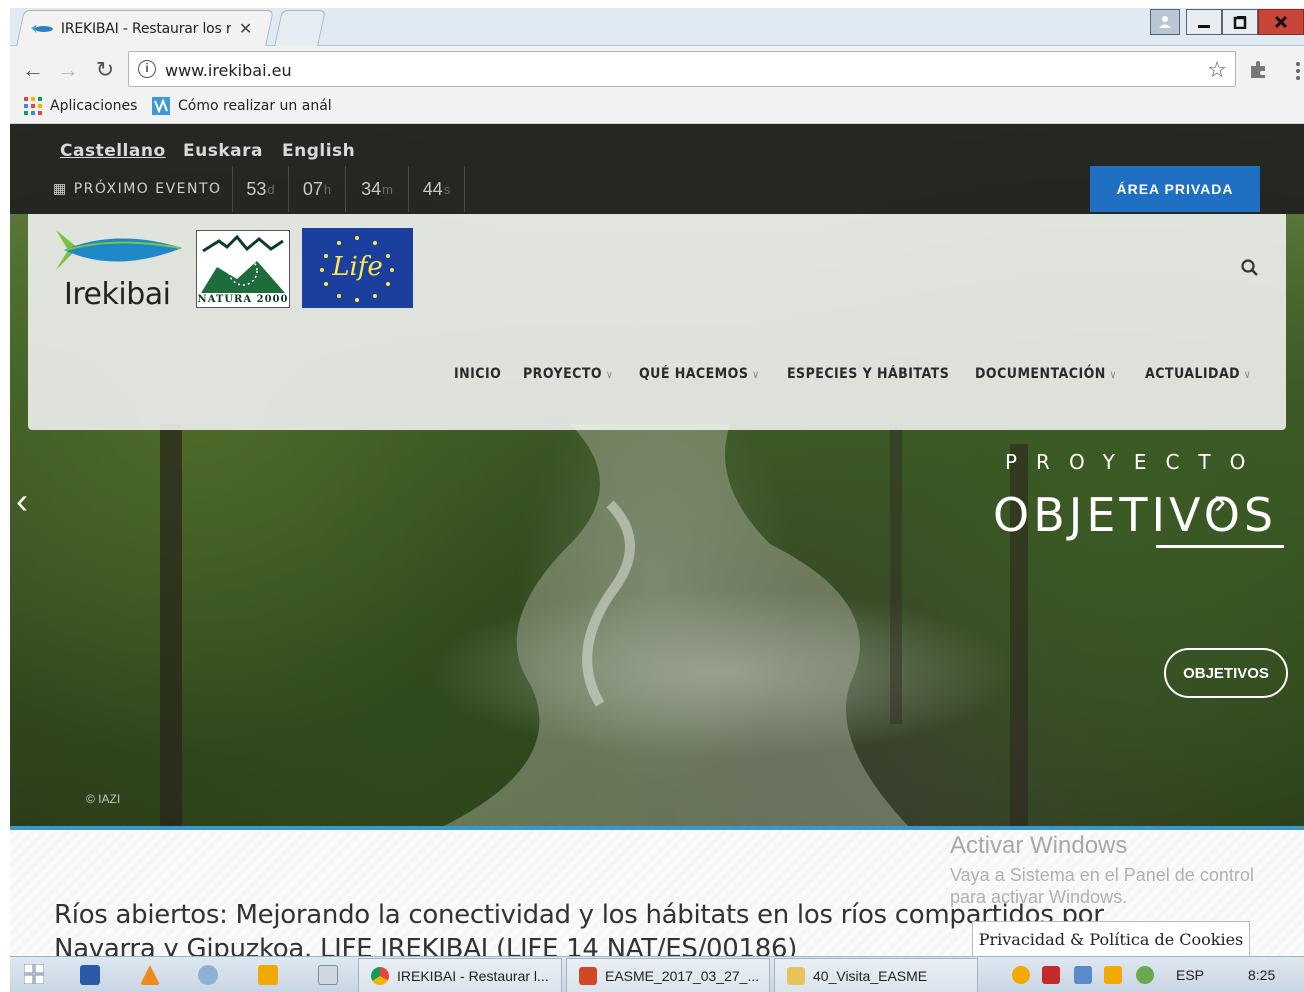 Image resolution: width=1304 pixels, height=992 pixels. Describe the element at coordinates (1298, 73) in the screenshot. I see `menu-dots-icon` at that location.